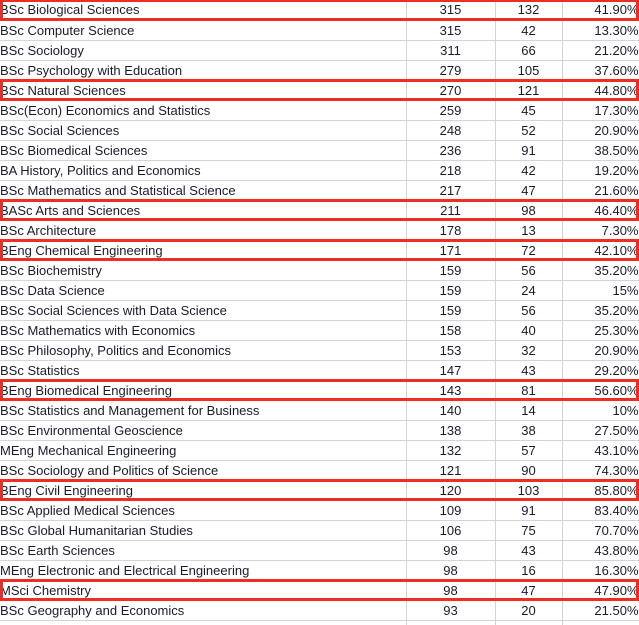 The image size is (639, 625). I want to click on cell-applications: 248, so click(451, 130).